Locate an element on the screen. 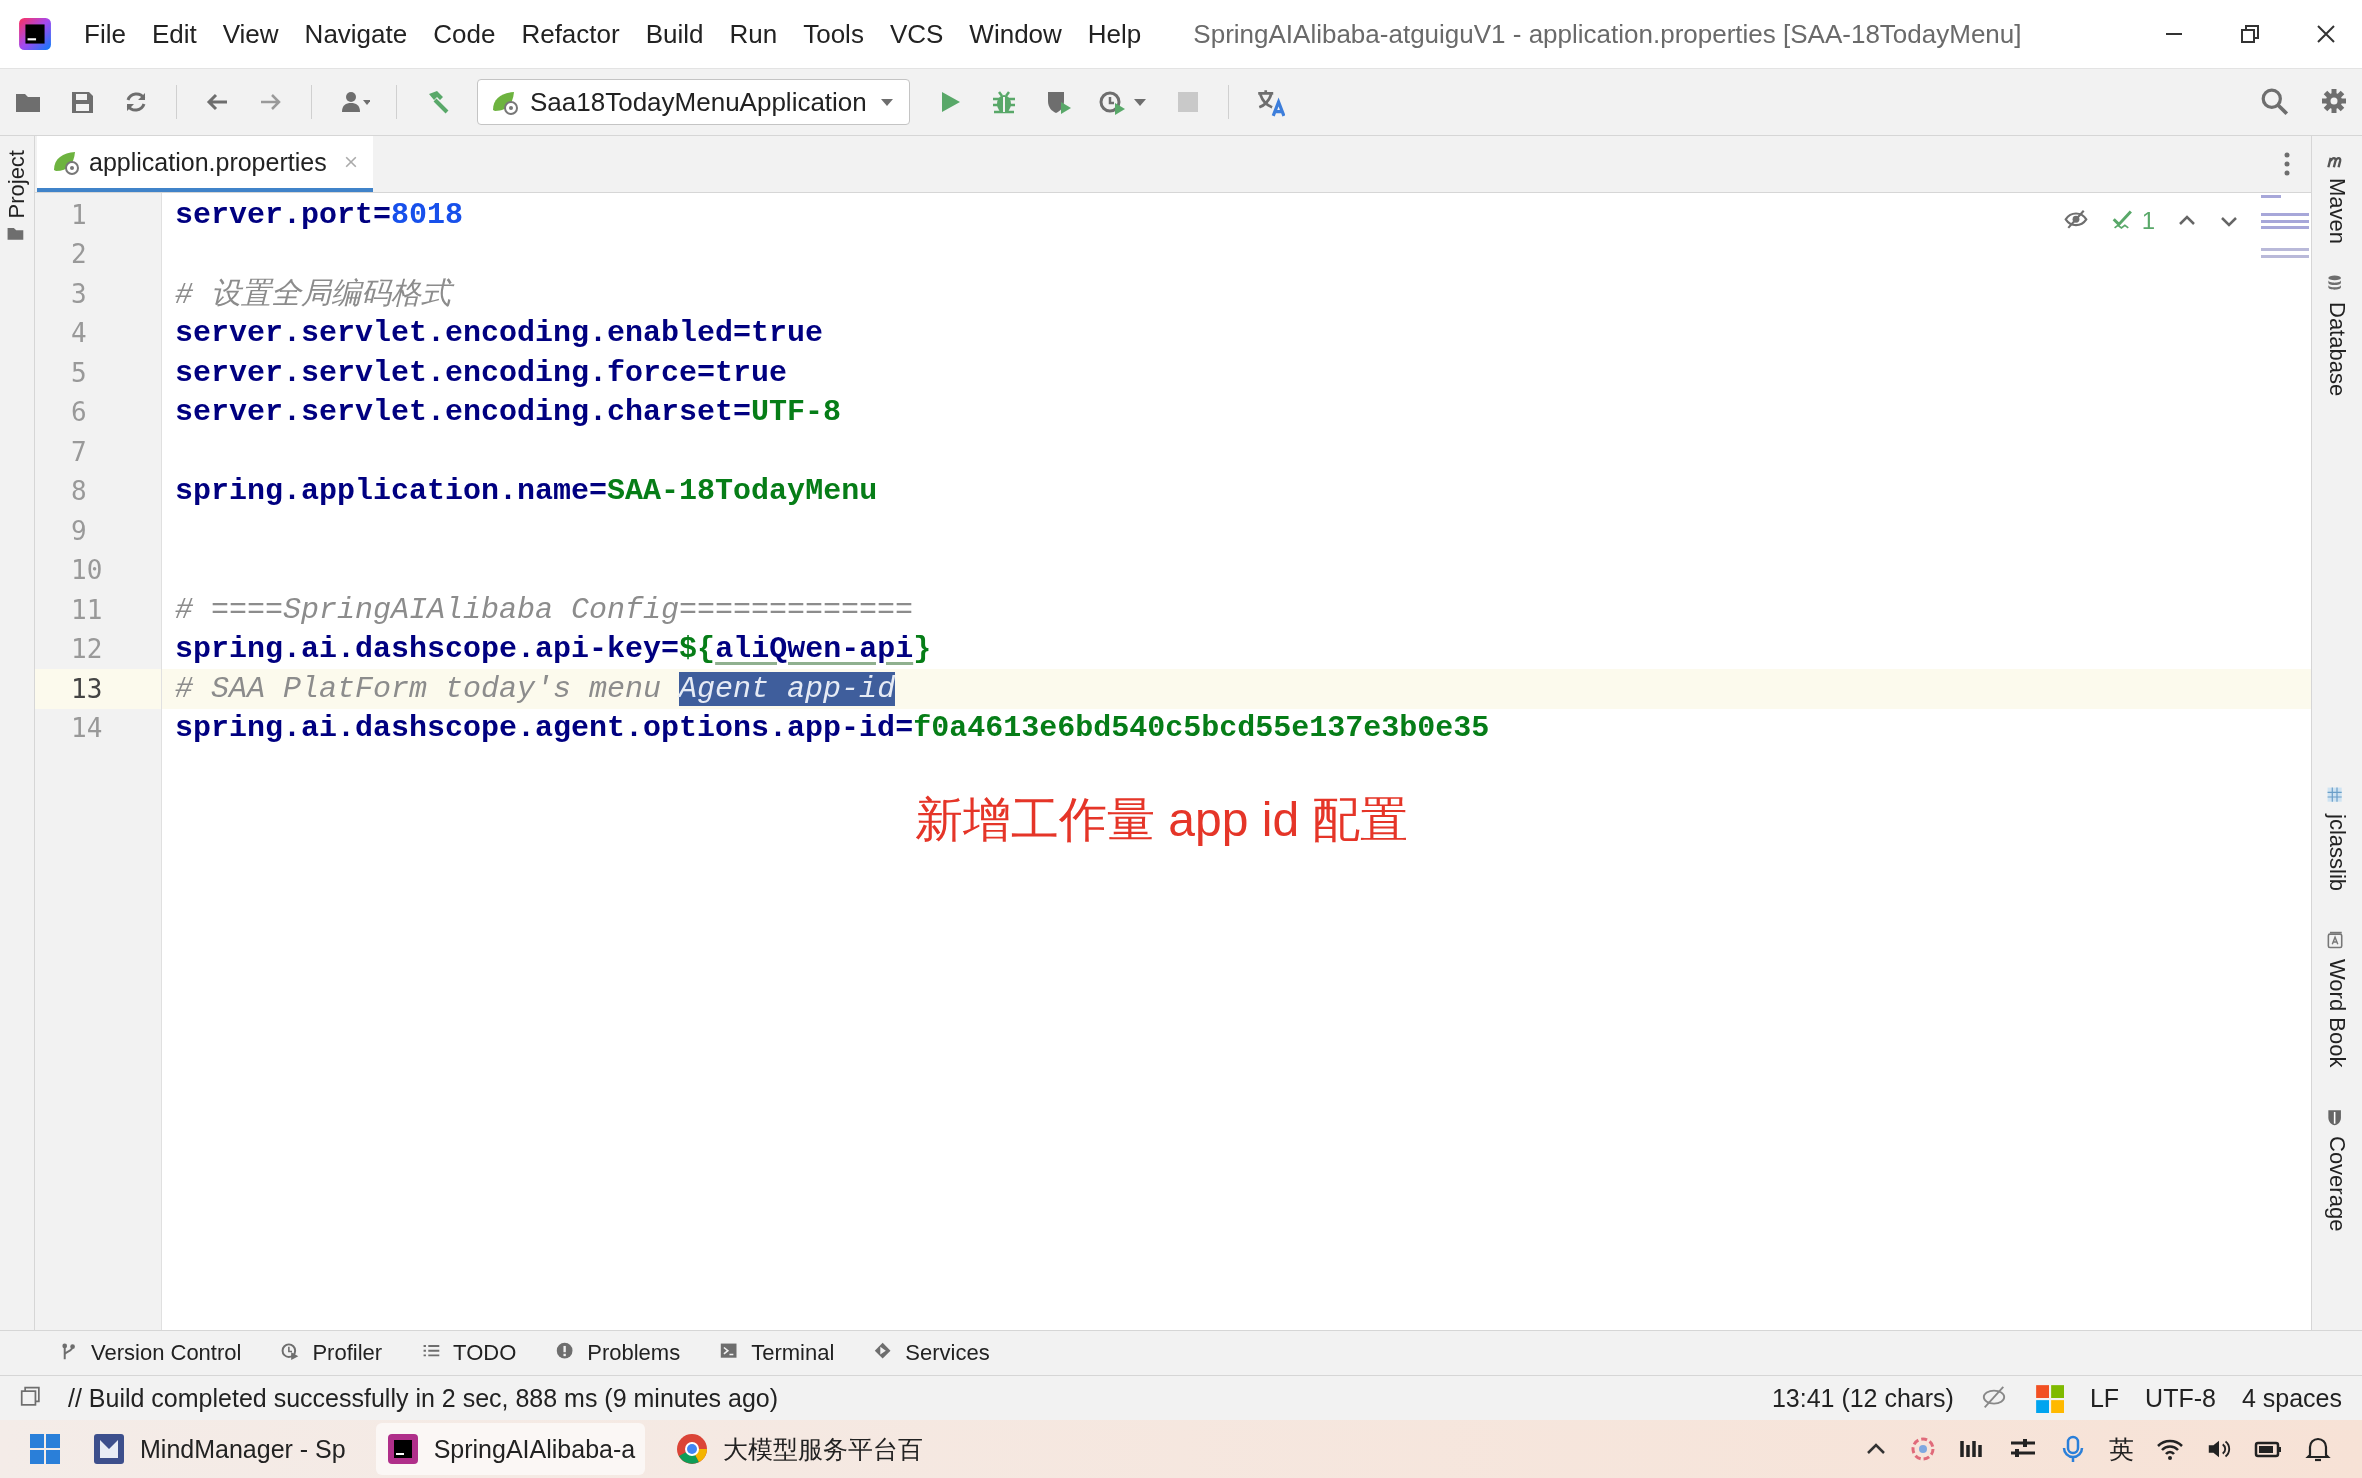  code-line: server.servlet.encoding.force=true is located at coordinates (481, 372).